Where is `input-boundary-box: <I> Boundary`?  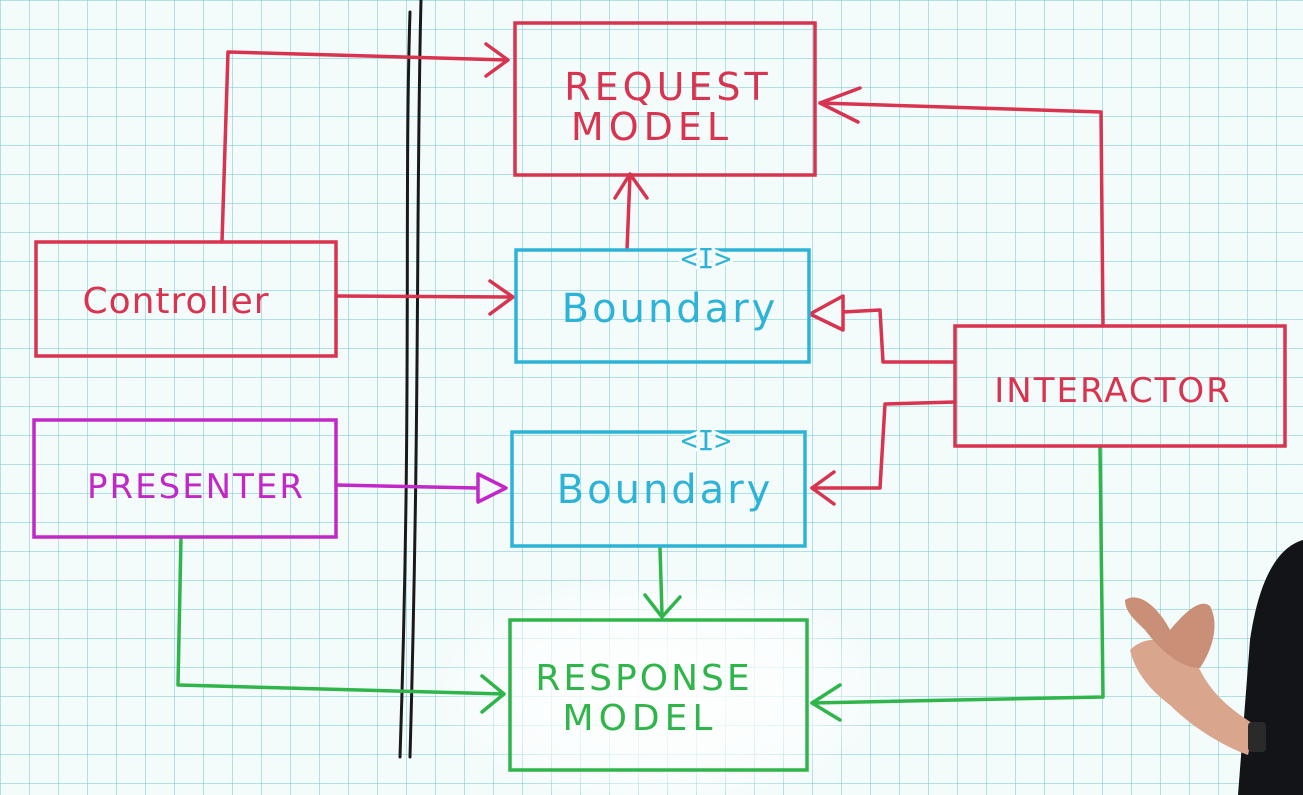 input-boundary-box: <I> Boundary is located at coordinates (662, 301).